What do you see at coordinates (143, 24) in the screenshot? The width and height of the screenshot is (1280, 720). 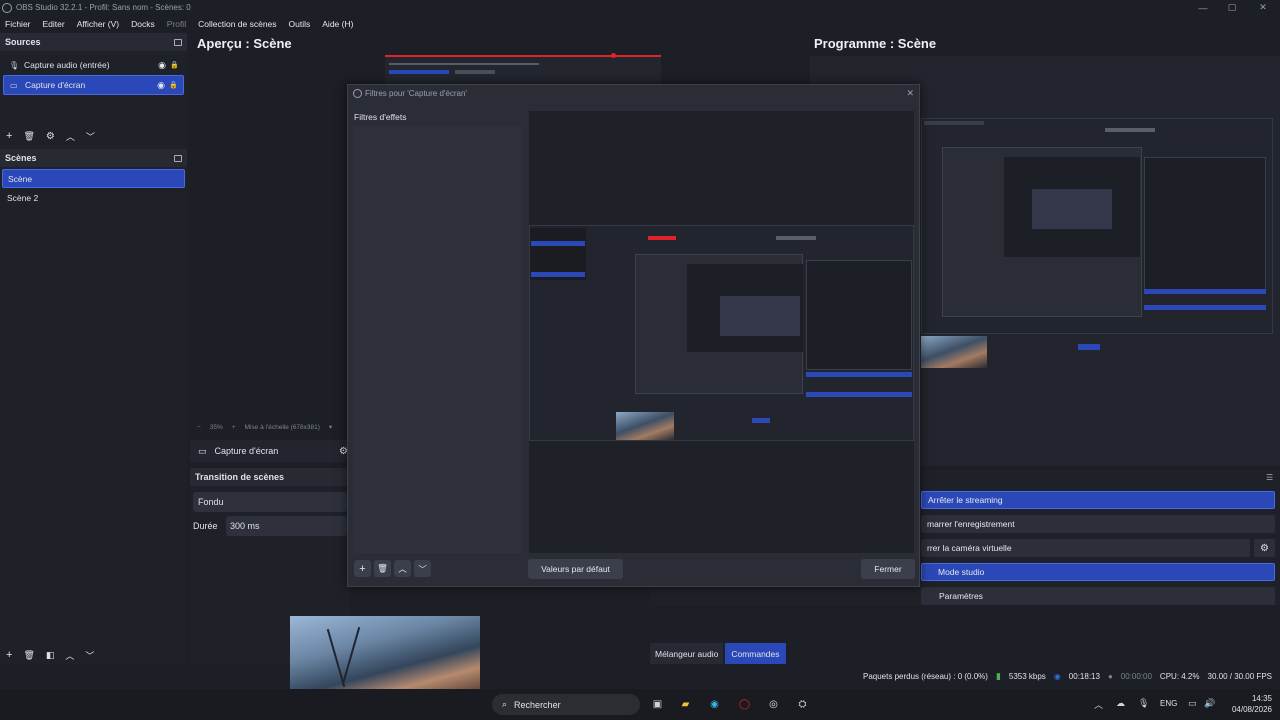 I see `menu-docks: Docks` at bounding box center [143, 24].